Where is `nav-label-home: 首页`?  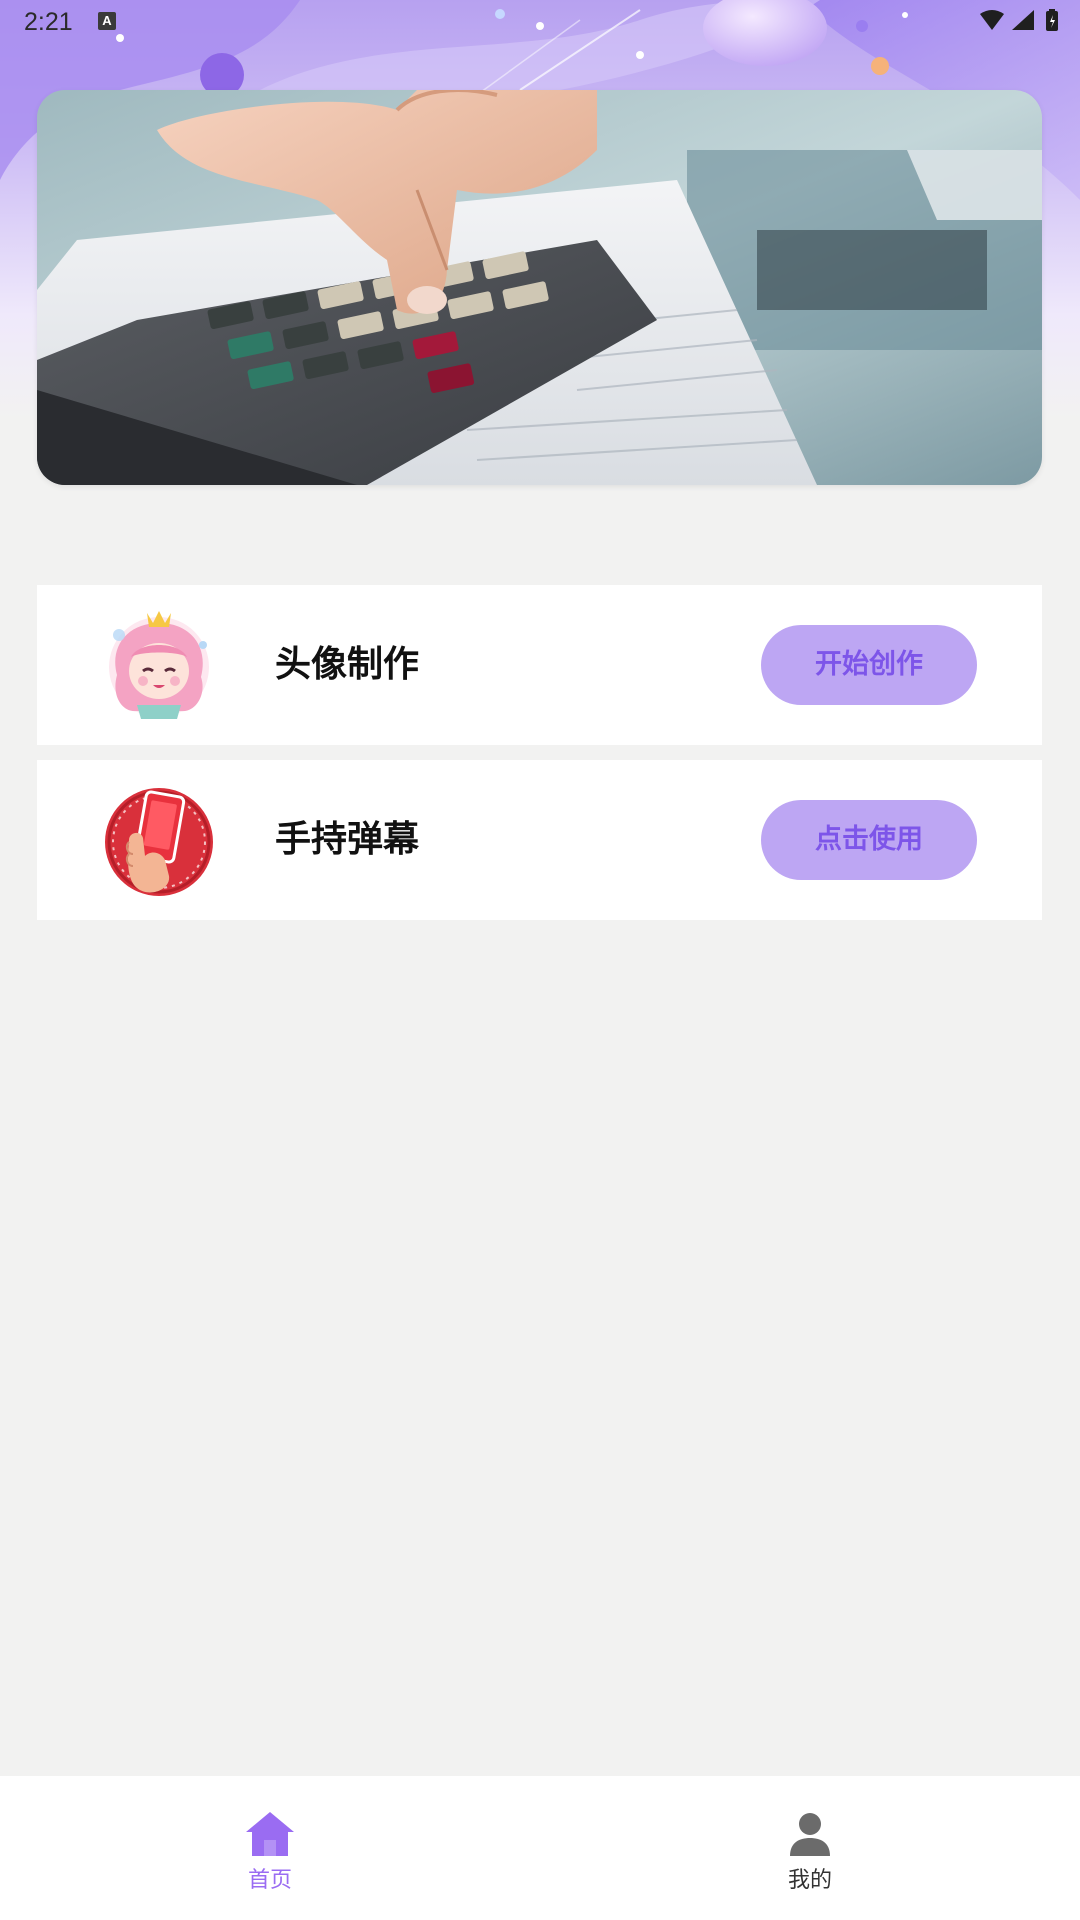 nav-label-home: 首页 is located at coordinates (269, 1880).